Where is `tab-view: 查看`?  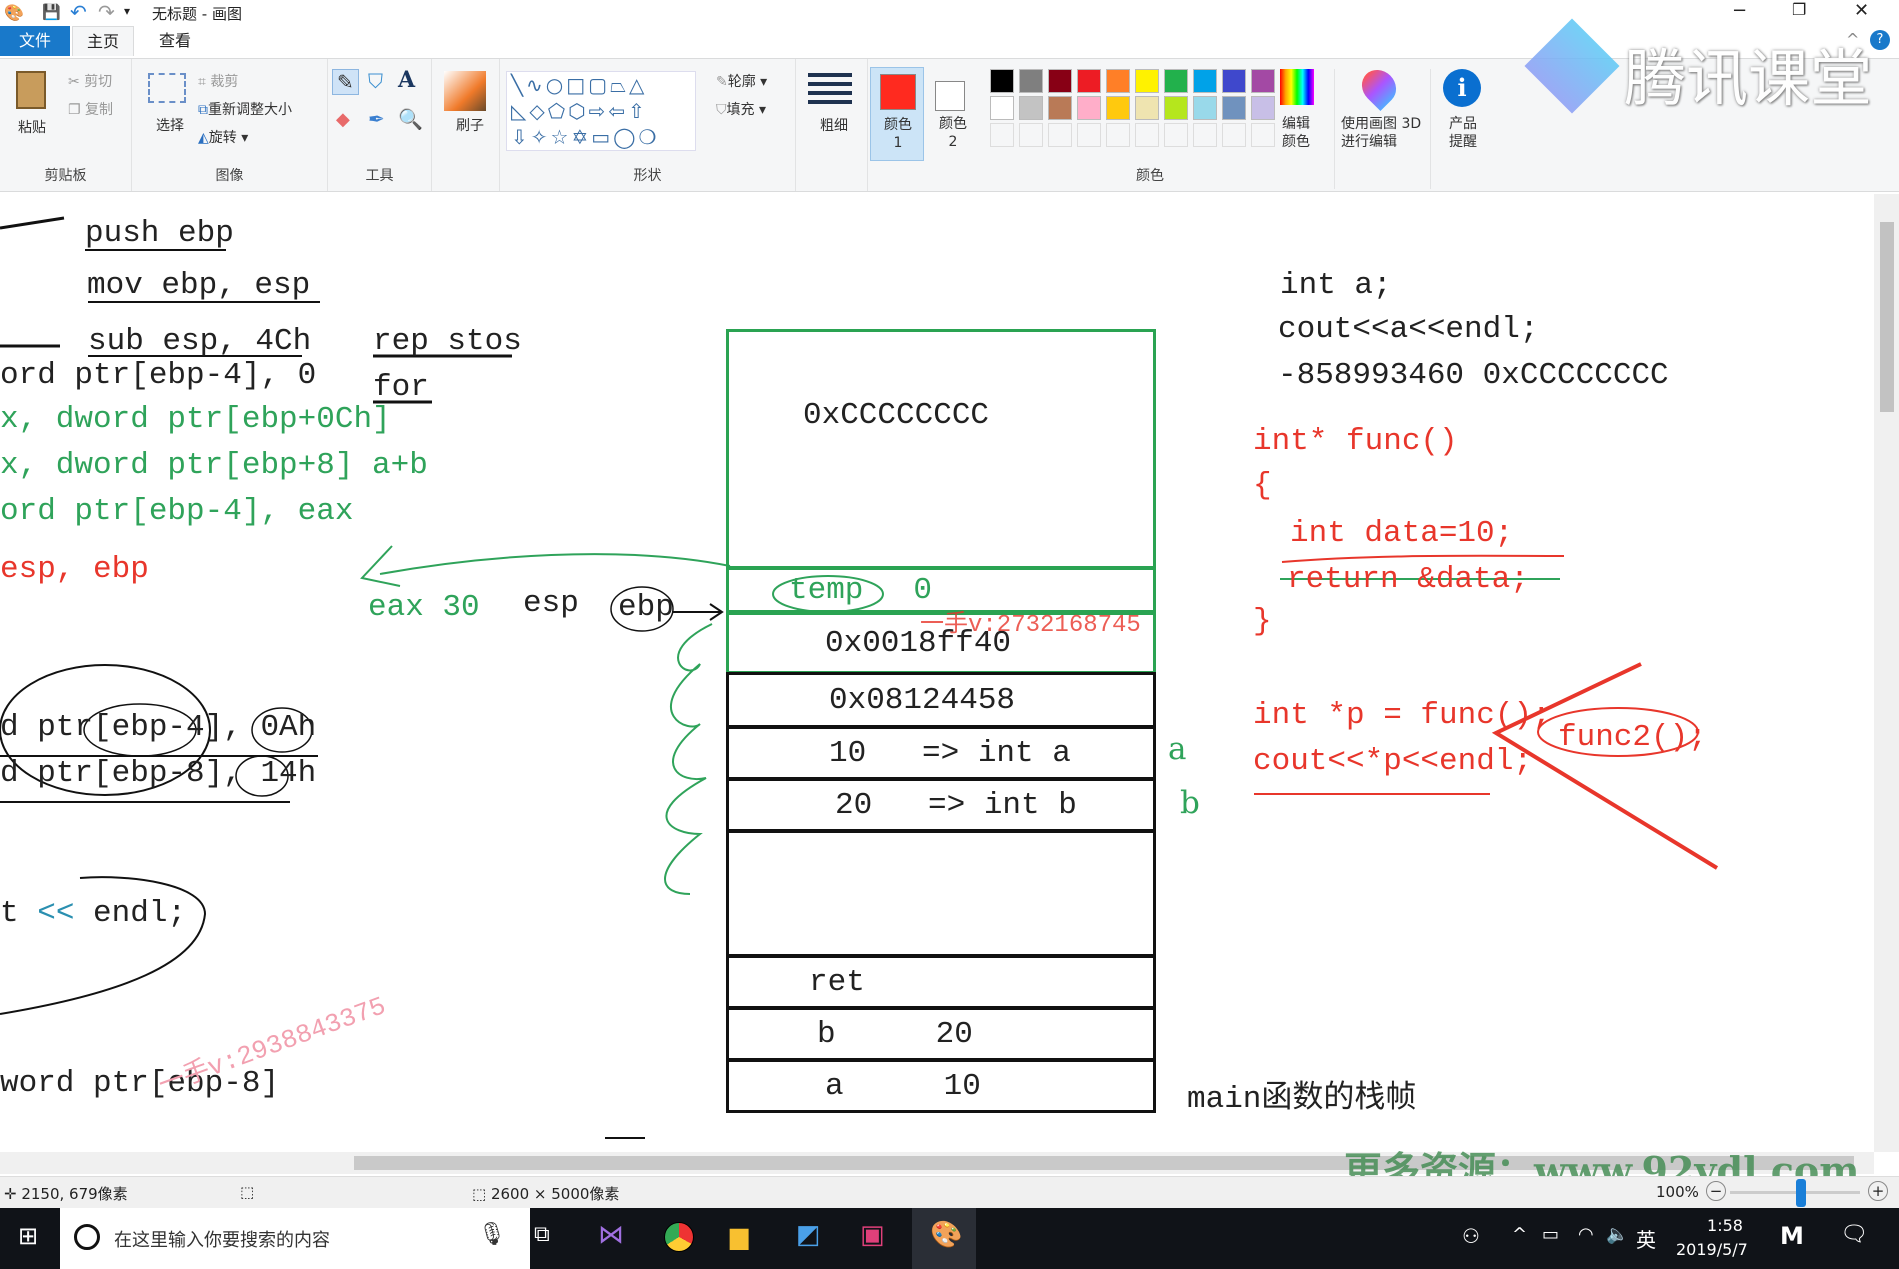
tab-view: 查看 is located at coordinates (175, 41).